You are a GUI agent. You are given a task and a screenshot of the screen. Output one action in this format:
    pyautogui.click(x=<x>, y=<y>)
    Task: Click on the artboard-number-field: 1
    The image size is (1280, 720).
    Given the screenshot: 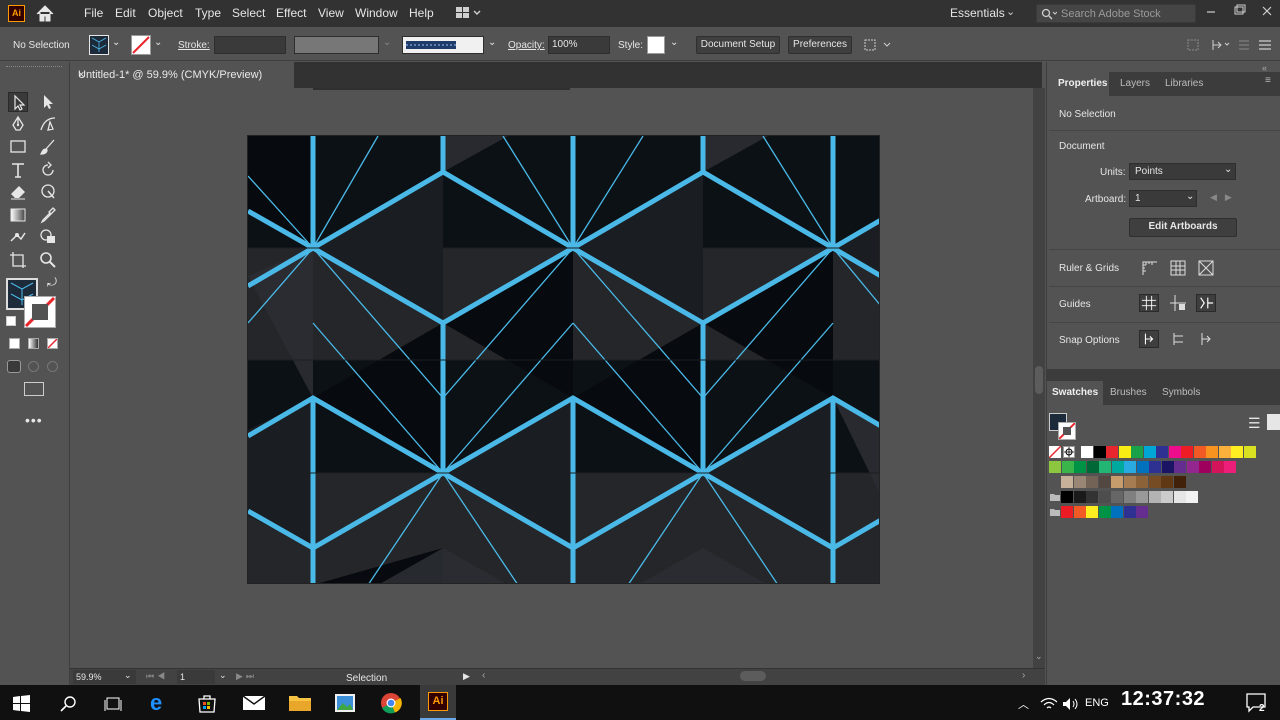 What is the action you would take?
    pyautogui.click(x=196, y=677)
    